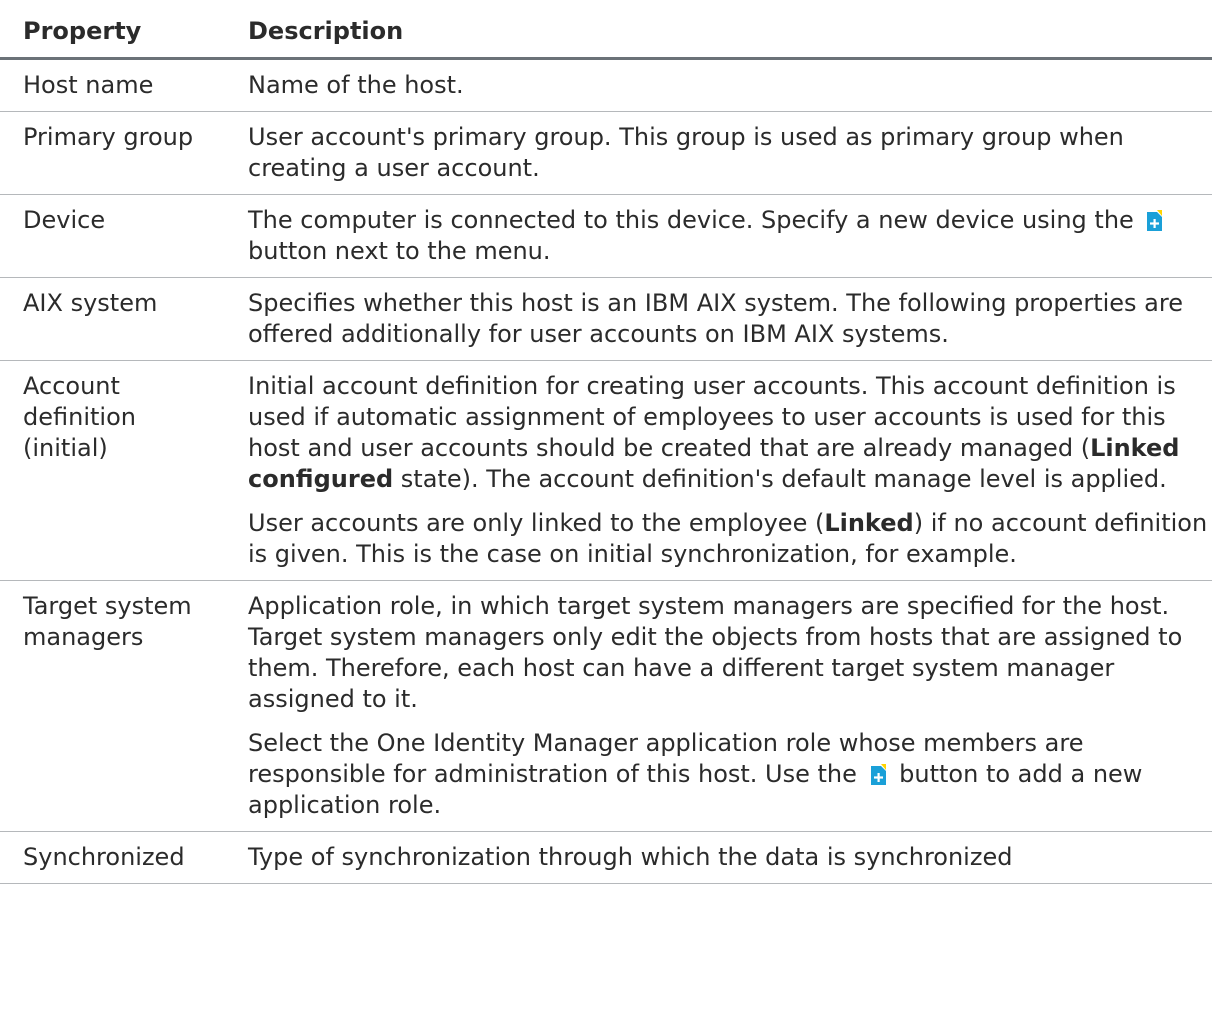  What do you see at coordinates (113, 706) in the screenshot?
I see `property-target-system-managers: Target system managers` at bounding box center [113, 706].